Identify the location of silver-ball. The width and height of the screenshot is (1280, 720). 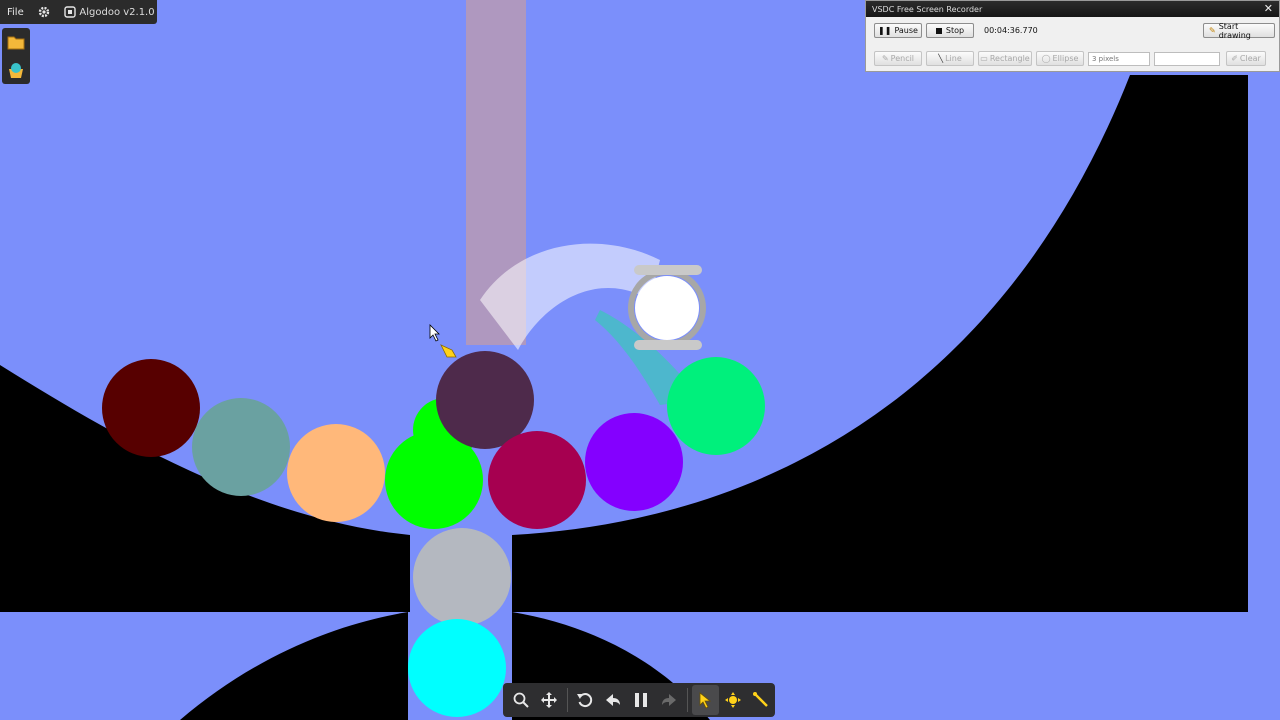
(462, 577).